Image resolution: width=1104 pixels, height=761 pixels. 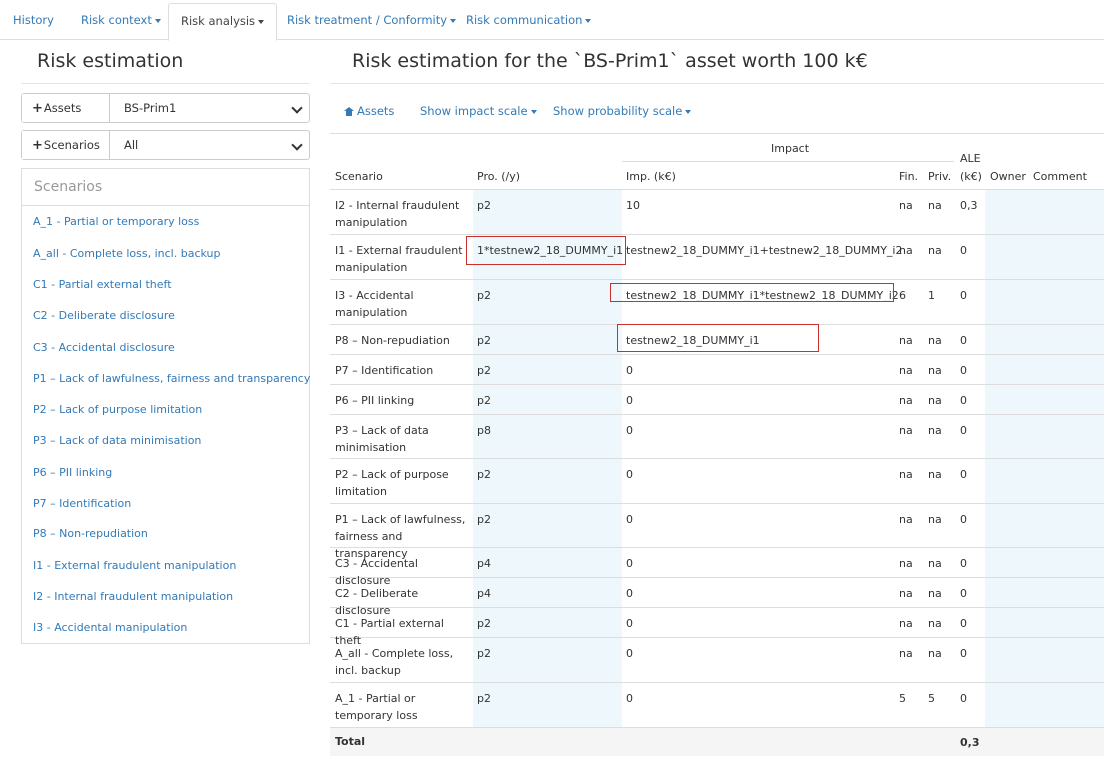 I want to click on total-row: Total 0,3, so click(x=717, y=742).